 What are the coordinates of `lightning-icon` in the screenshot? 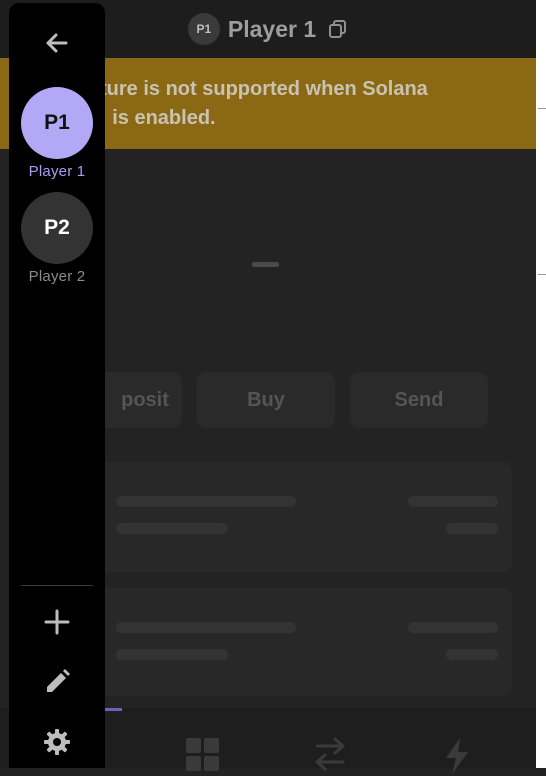 It's located at (457, 756).